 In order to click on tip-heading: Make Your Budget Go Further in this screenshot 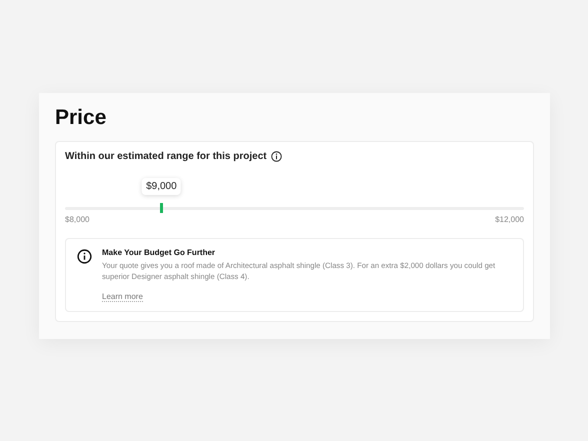, I will do `click(159, 252)`.